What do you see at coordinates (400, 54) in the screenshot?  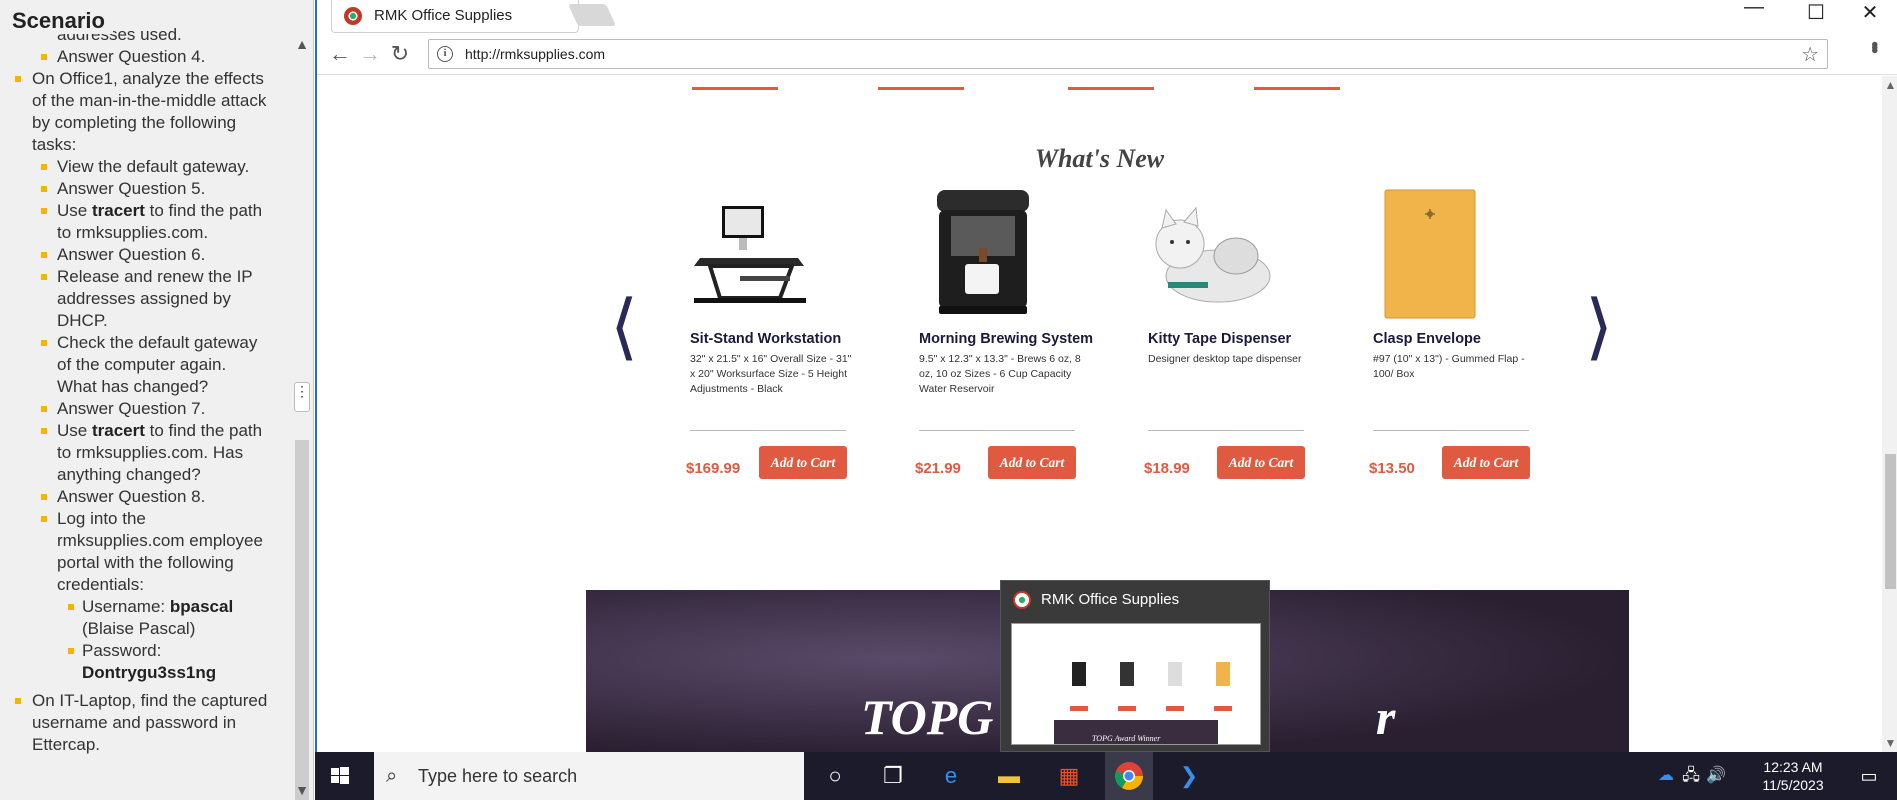 I see `reload-icon: ↻` at bounding box center [400, 54].